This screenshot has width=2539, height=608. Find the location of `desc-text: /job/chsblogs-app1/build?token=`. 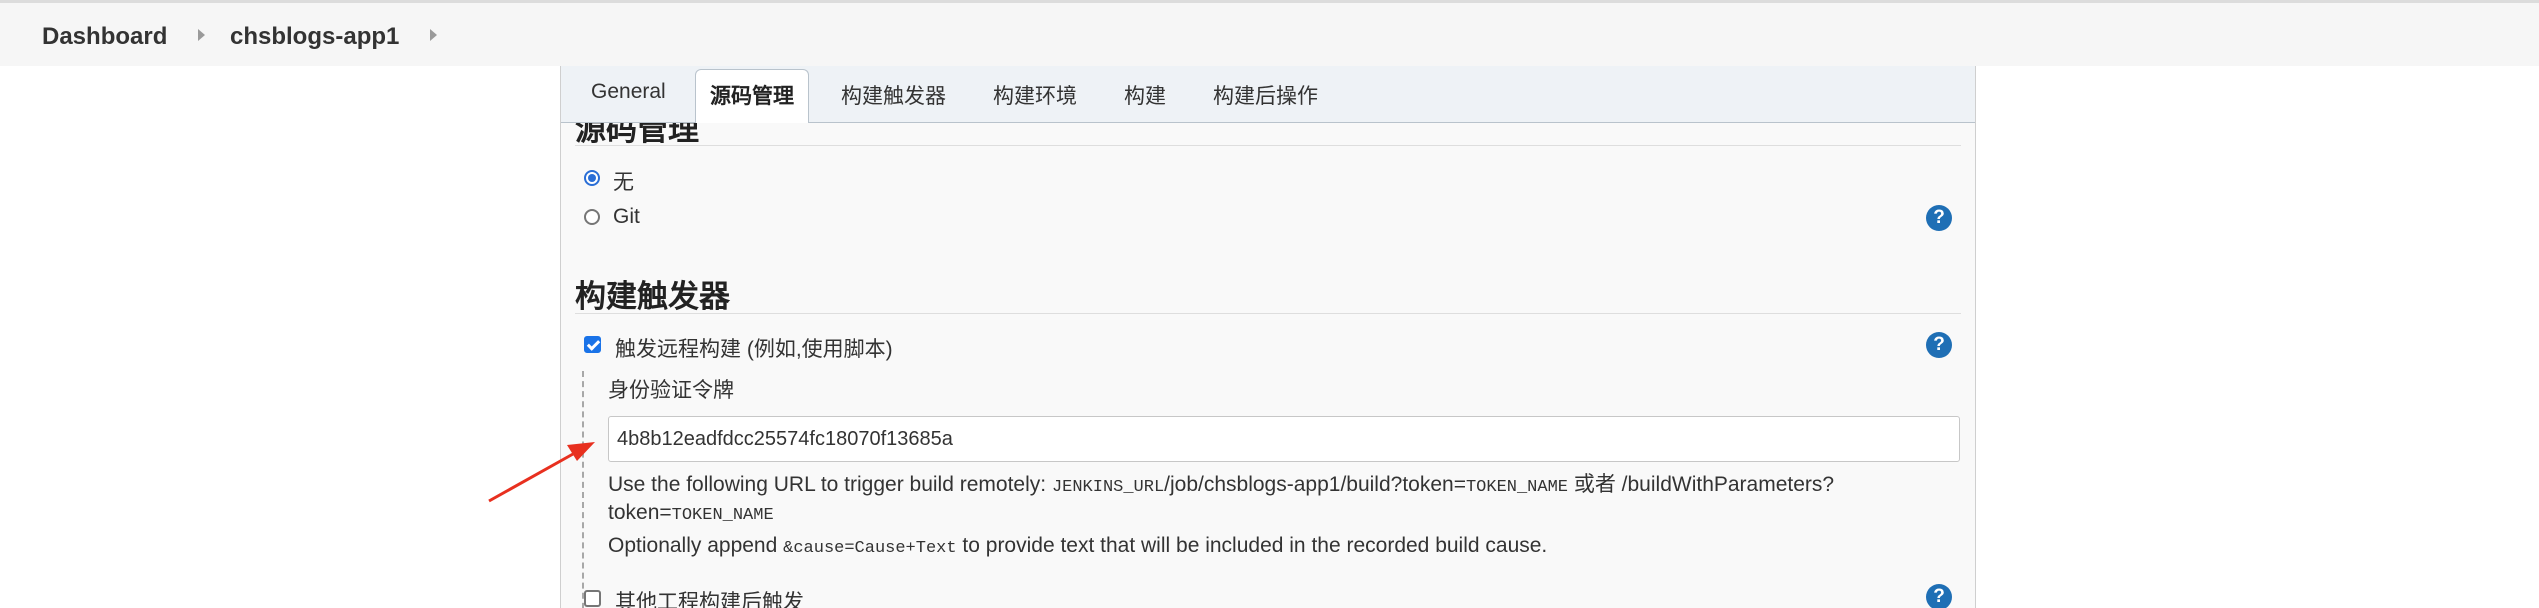

desc-text: /job/chsblogs-app1/build?token= is located at coordinates (1315, 484).